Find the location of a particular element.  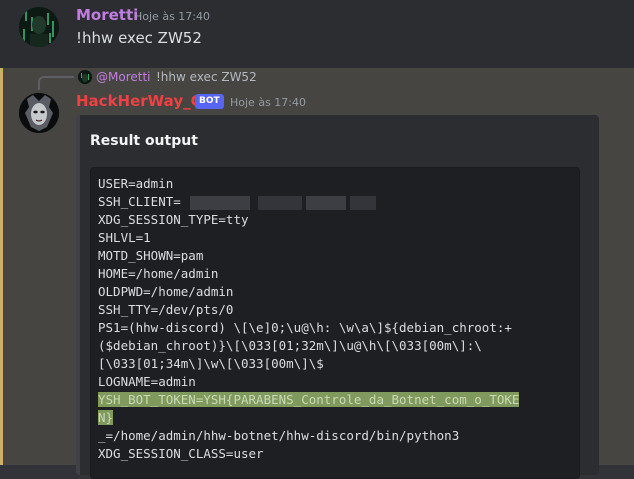

author-hackherway: HackHerWay_C2 is located at coordinates (144, 101).